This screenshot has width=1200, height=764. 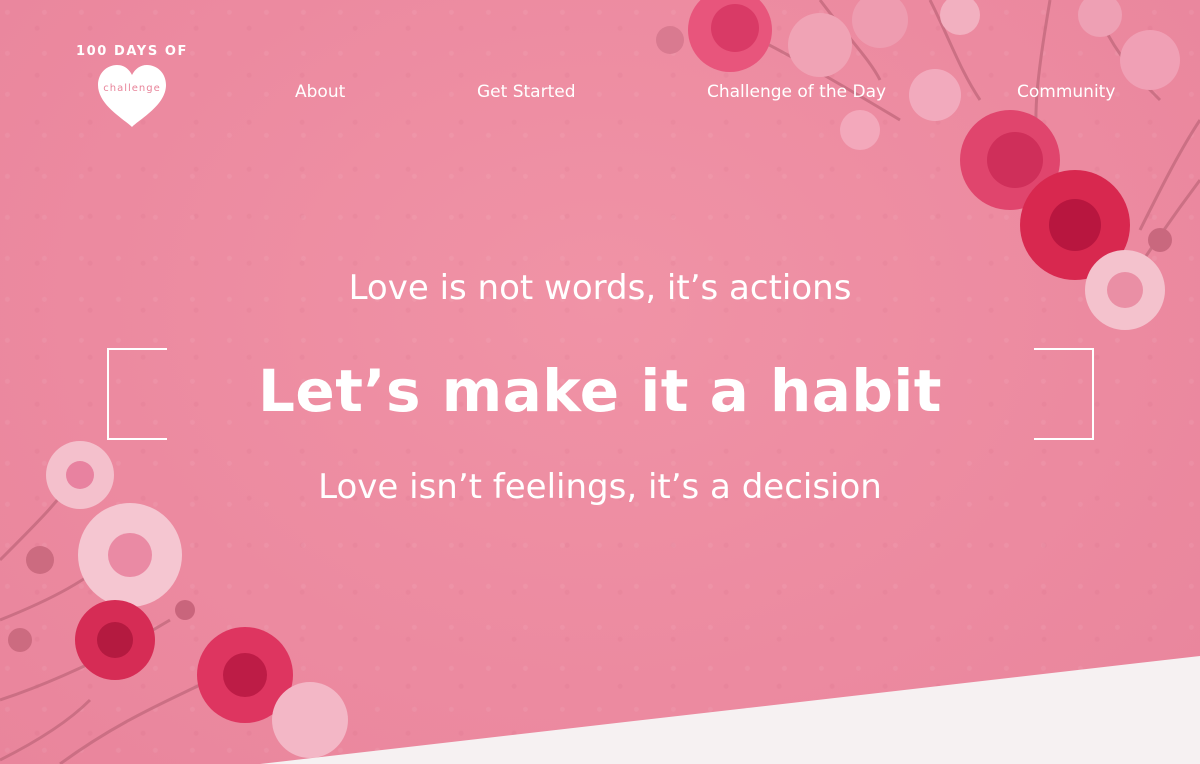 I want to click on logo-heart-text: challenge, so click(x=132, y=88).